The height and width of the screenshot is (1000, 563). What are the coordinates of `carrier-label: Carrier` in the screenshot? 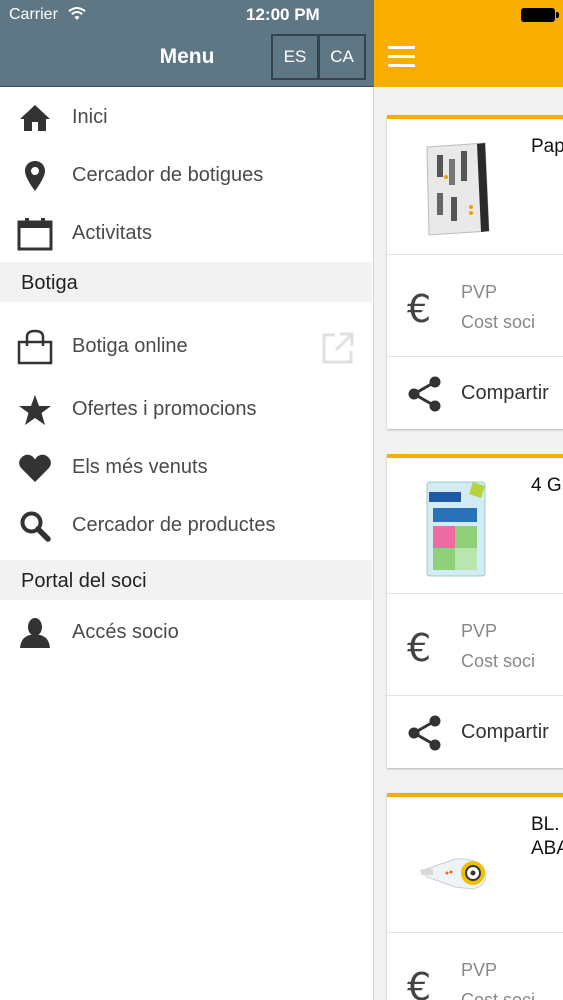 It's located at (33, 14).